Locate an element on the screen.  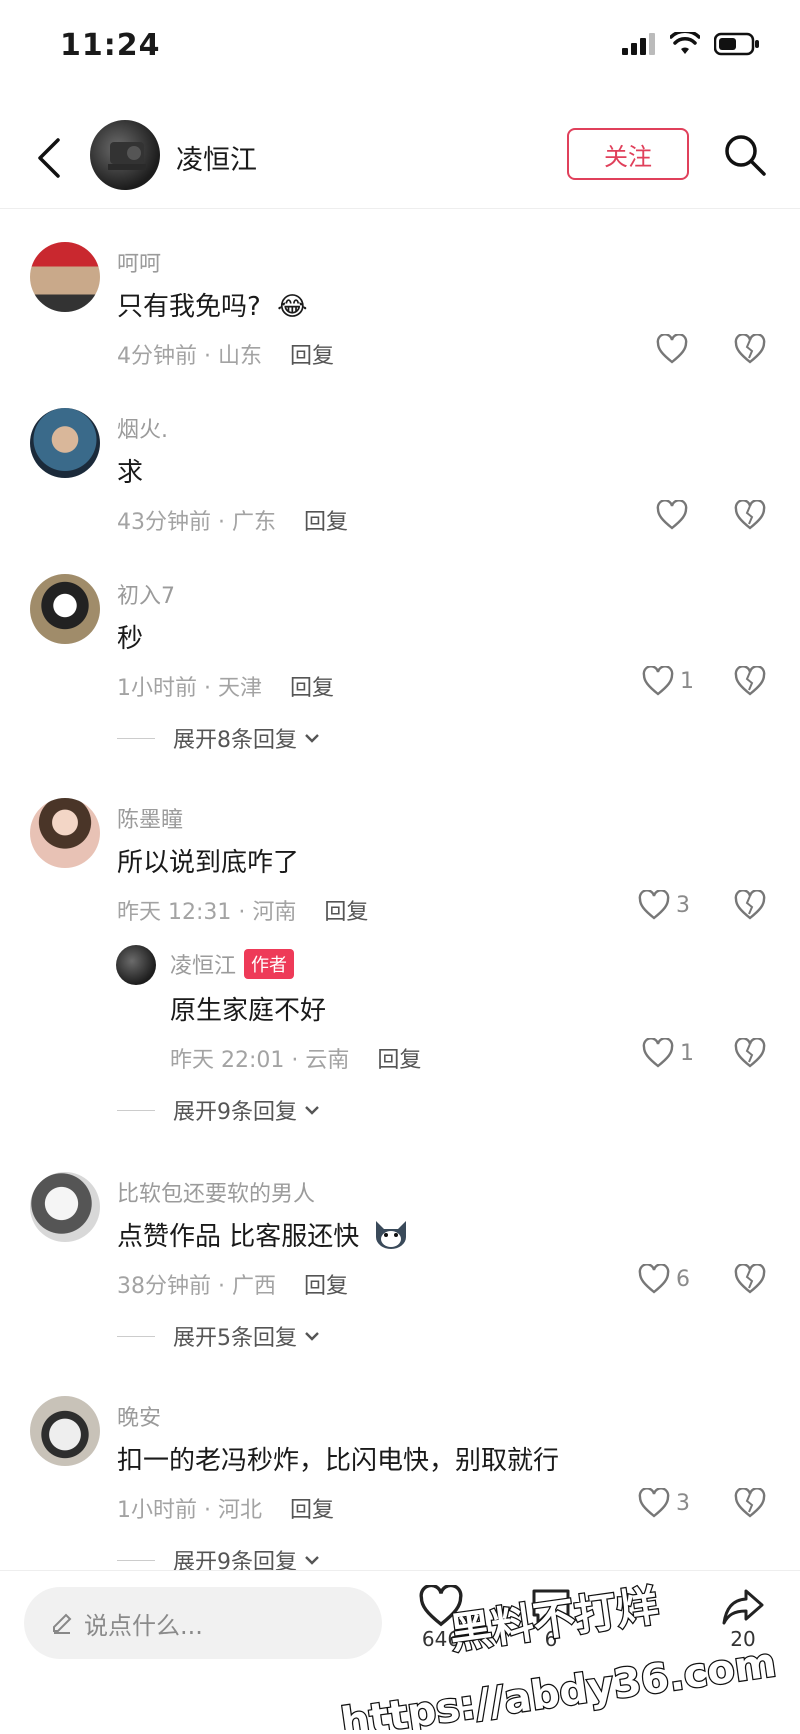
pencil-icon is located at coordinates (62, 1623).